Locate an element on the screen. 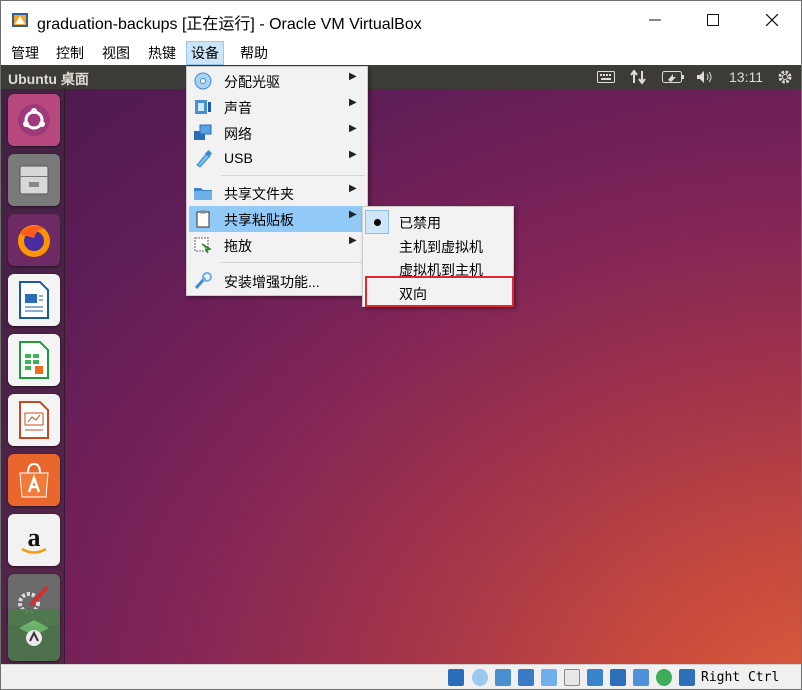 Image resolution: width=802 pixels, height=690 pixels. minimize-icon is located at coordinates (655, 20).